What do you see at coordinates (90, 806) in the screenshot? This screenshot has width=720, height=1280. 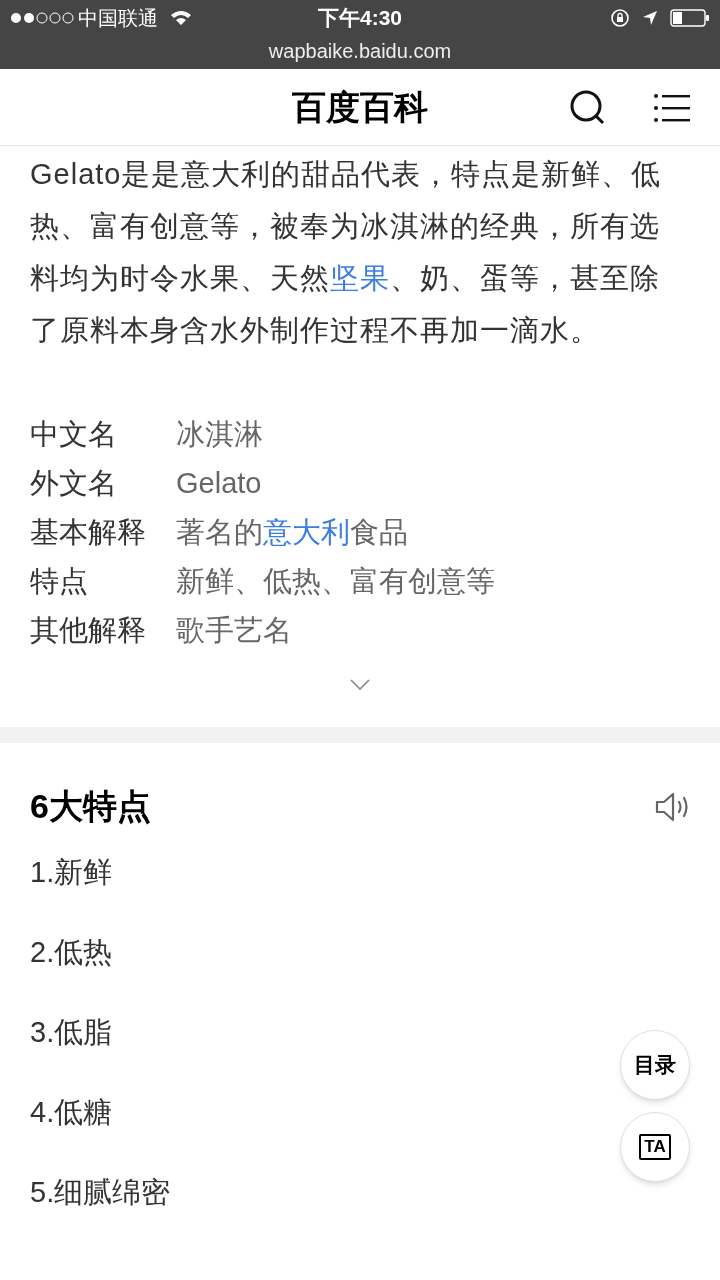 I see `section-heading: 6大特点` at bounding box center [90, 806].